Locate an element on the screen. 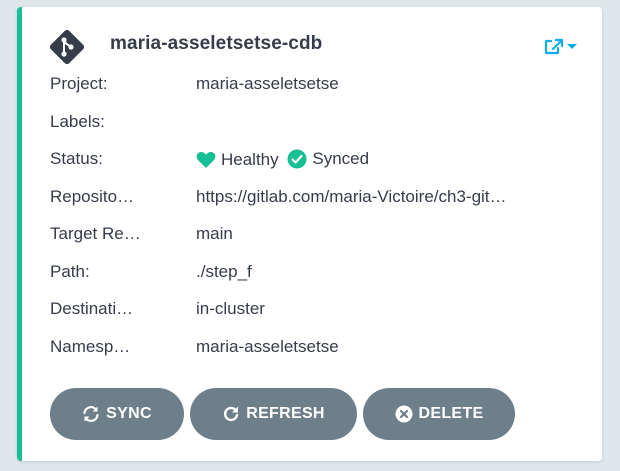 Image resolution: width=620 pixels, height=471 pixels. destination-row: Destinati… in-cluster is located at coordinates (316, 317).